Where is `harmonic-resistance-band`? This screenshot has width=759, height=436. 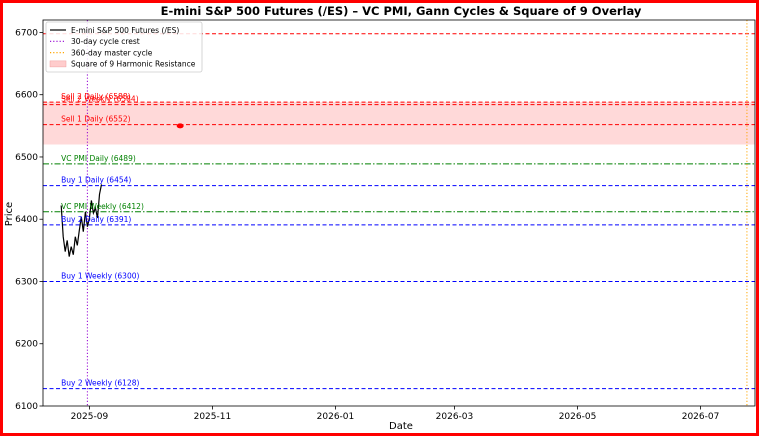 harmonic-resistance-band is located at coordinates (399, 123).